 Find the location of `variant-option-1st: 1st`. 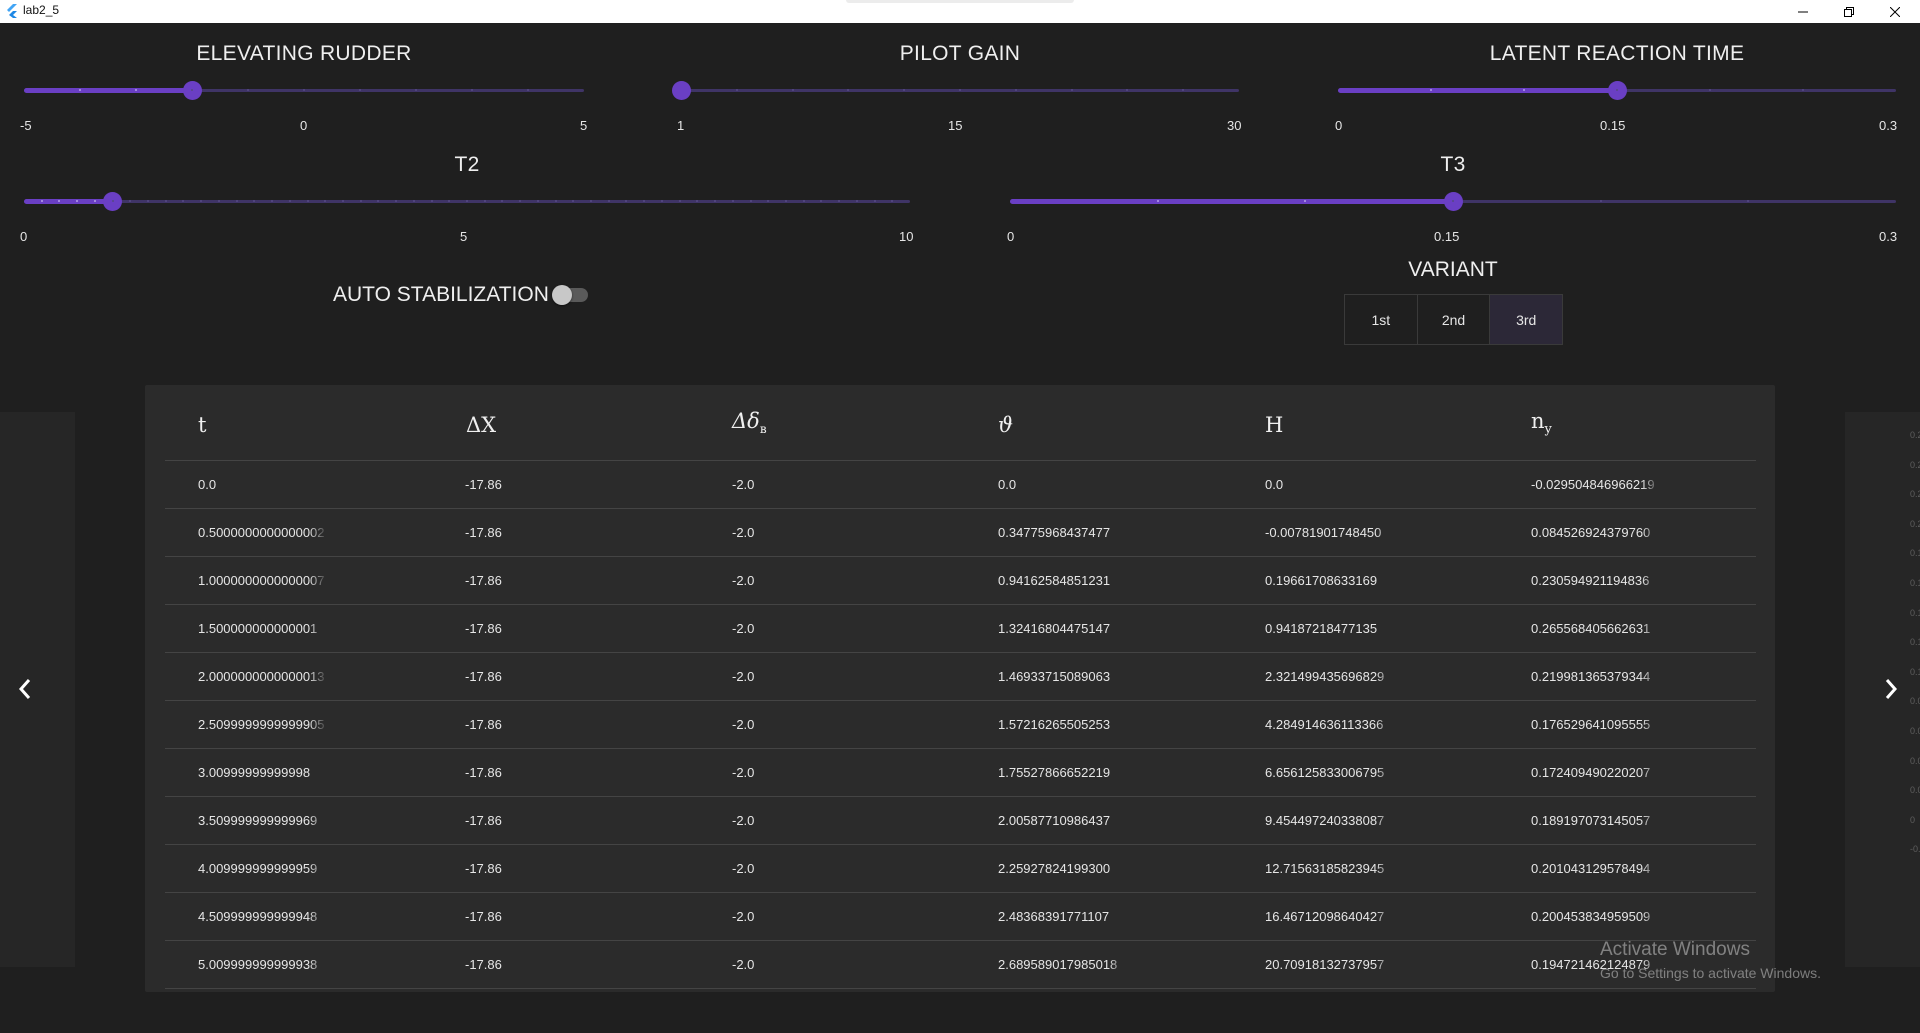

variant-option-1st: 1st is located at coordinates (1381, 319).